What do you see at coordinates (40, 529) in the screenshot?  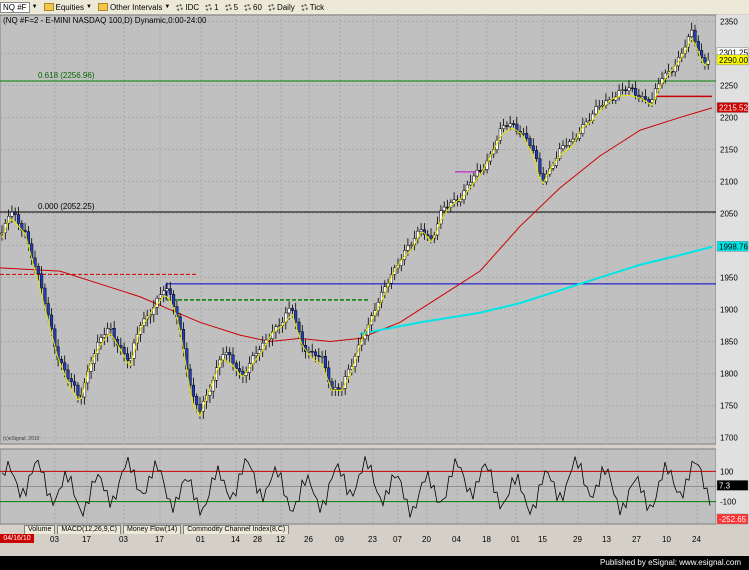 I see `tab-volume: Volume` at bounding box center [40, 529].